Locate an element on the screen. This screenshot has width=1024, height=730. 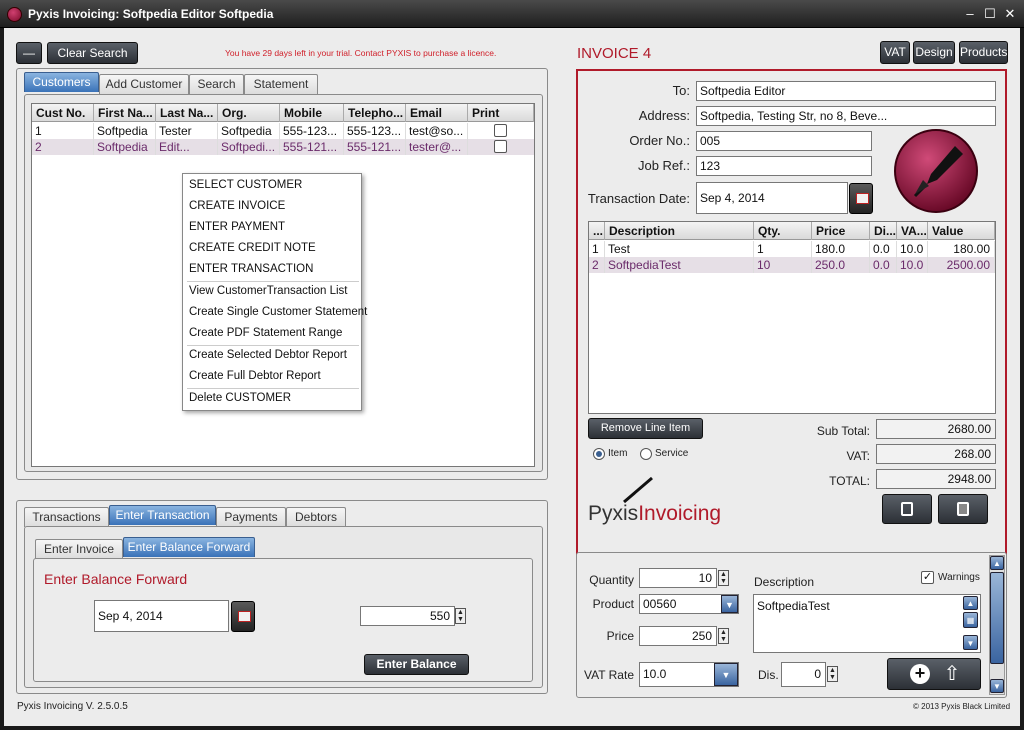
menu-select-customer: SELECT CUSTOMER is located at coordinates (245, 185).